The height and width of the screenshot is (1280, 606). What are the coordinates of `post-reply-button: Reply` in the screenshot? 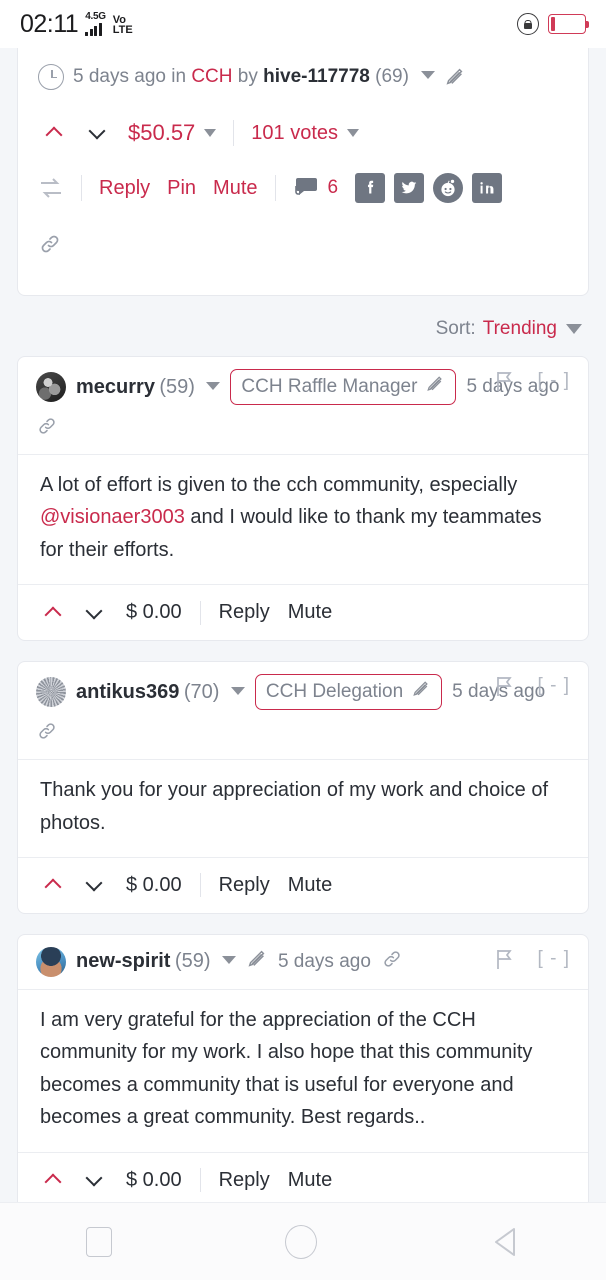 It's located at (124, 188).